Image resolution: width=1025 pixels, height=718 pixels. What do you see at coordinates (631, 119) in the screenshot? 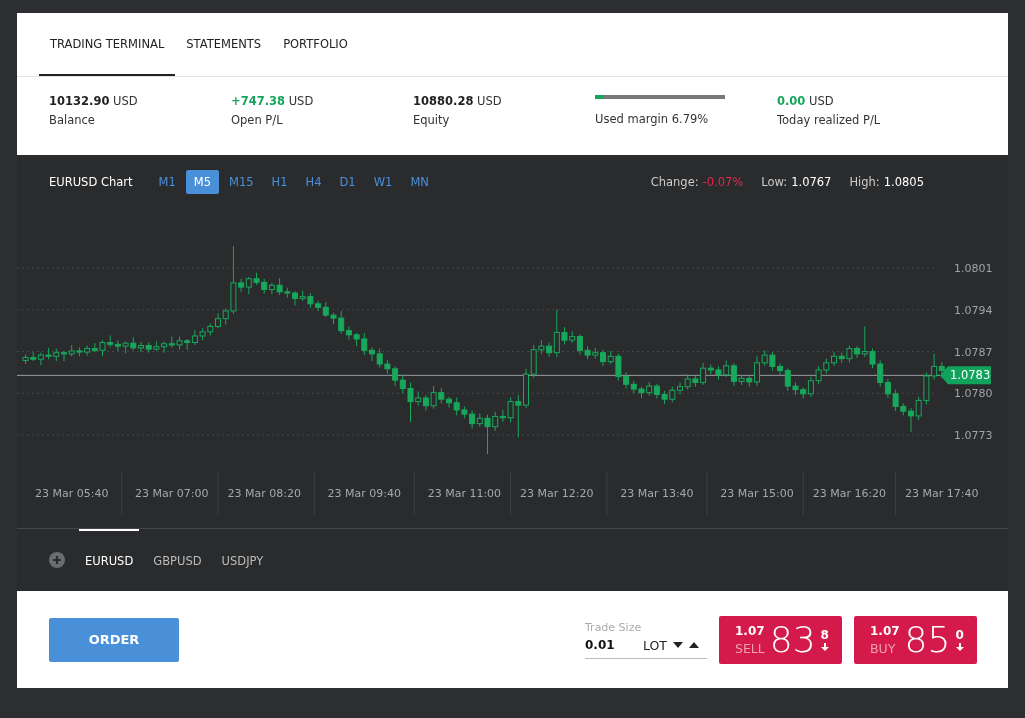
I see `stat-label: Used margin` at bounding box center [631, 119].